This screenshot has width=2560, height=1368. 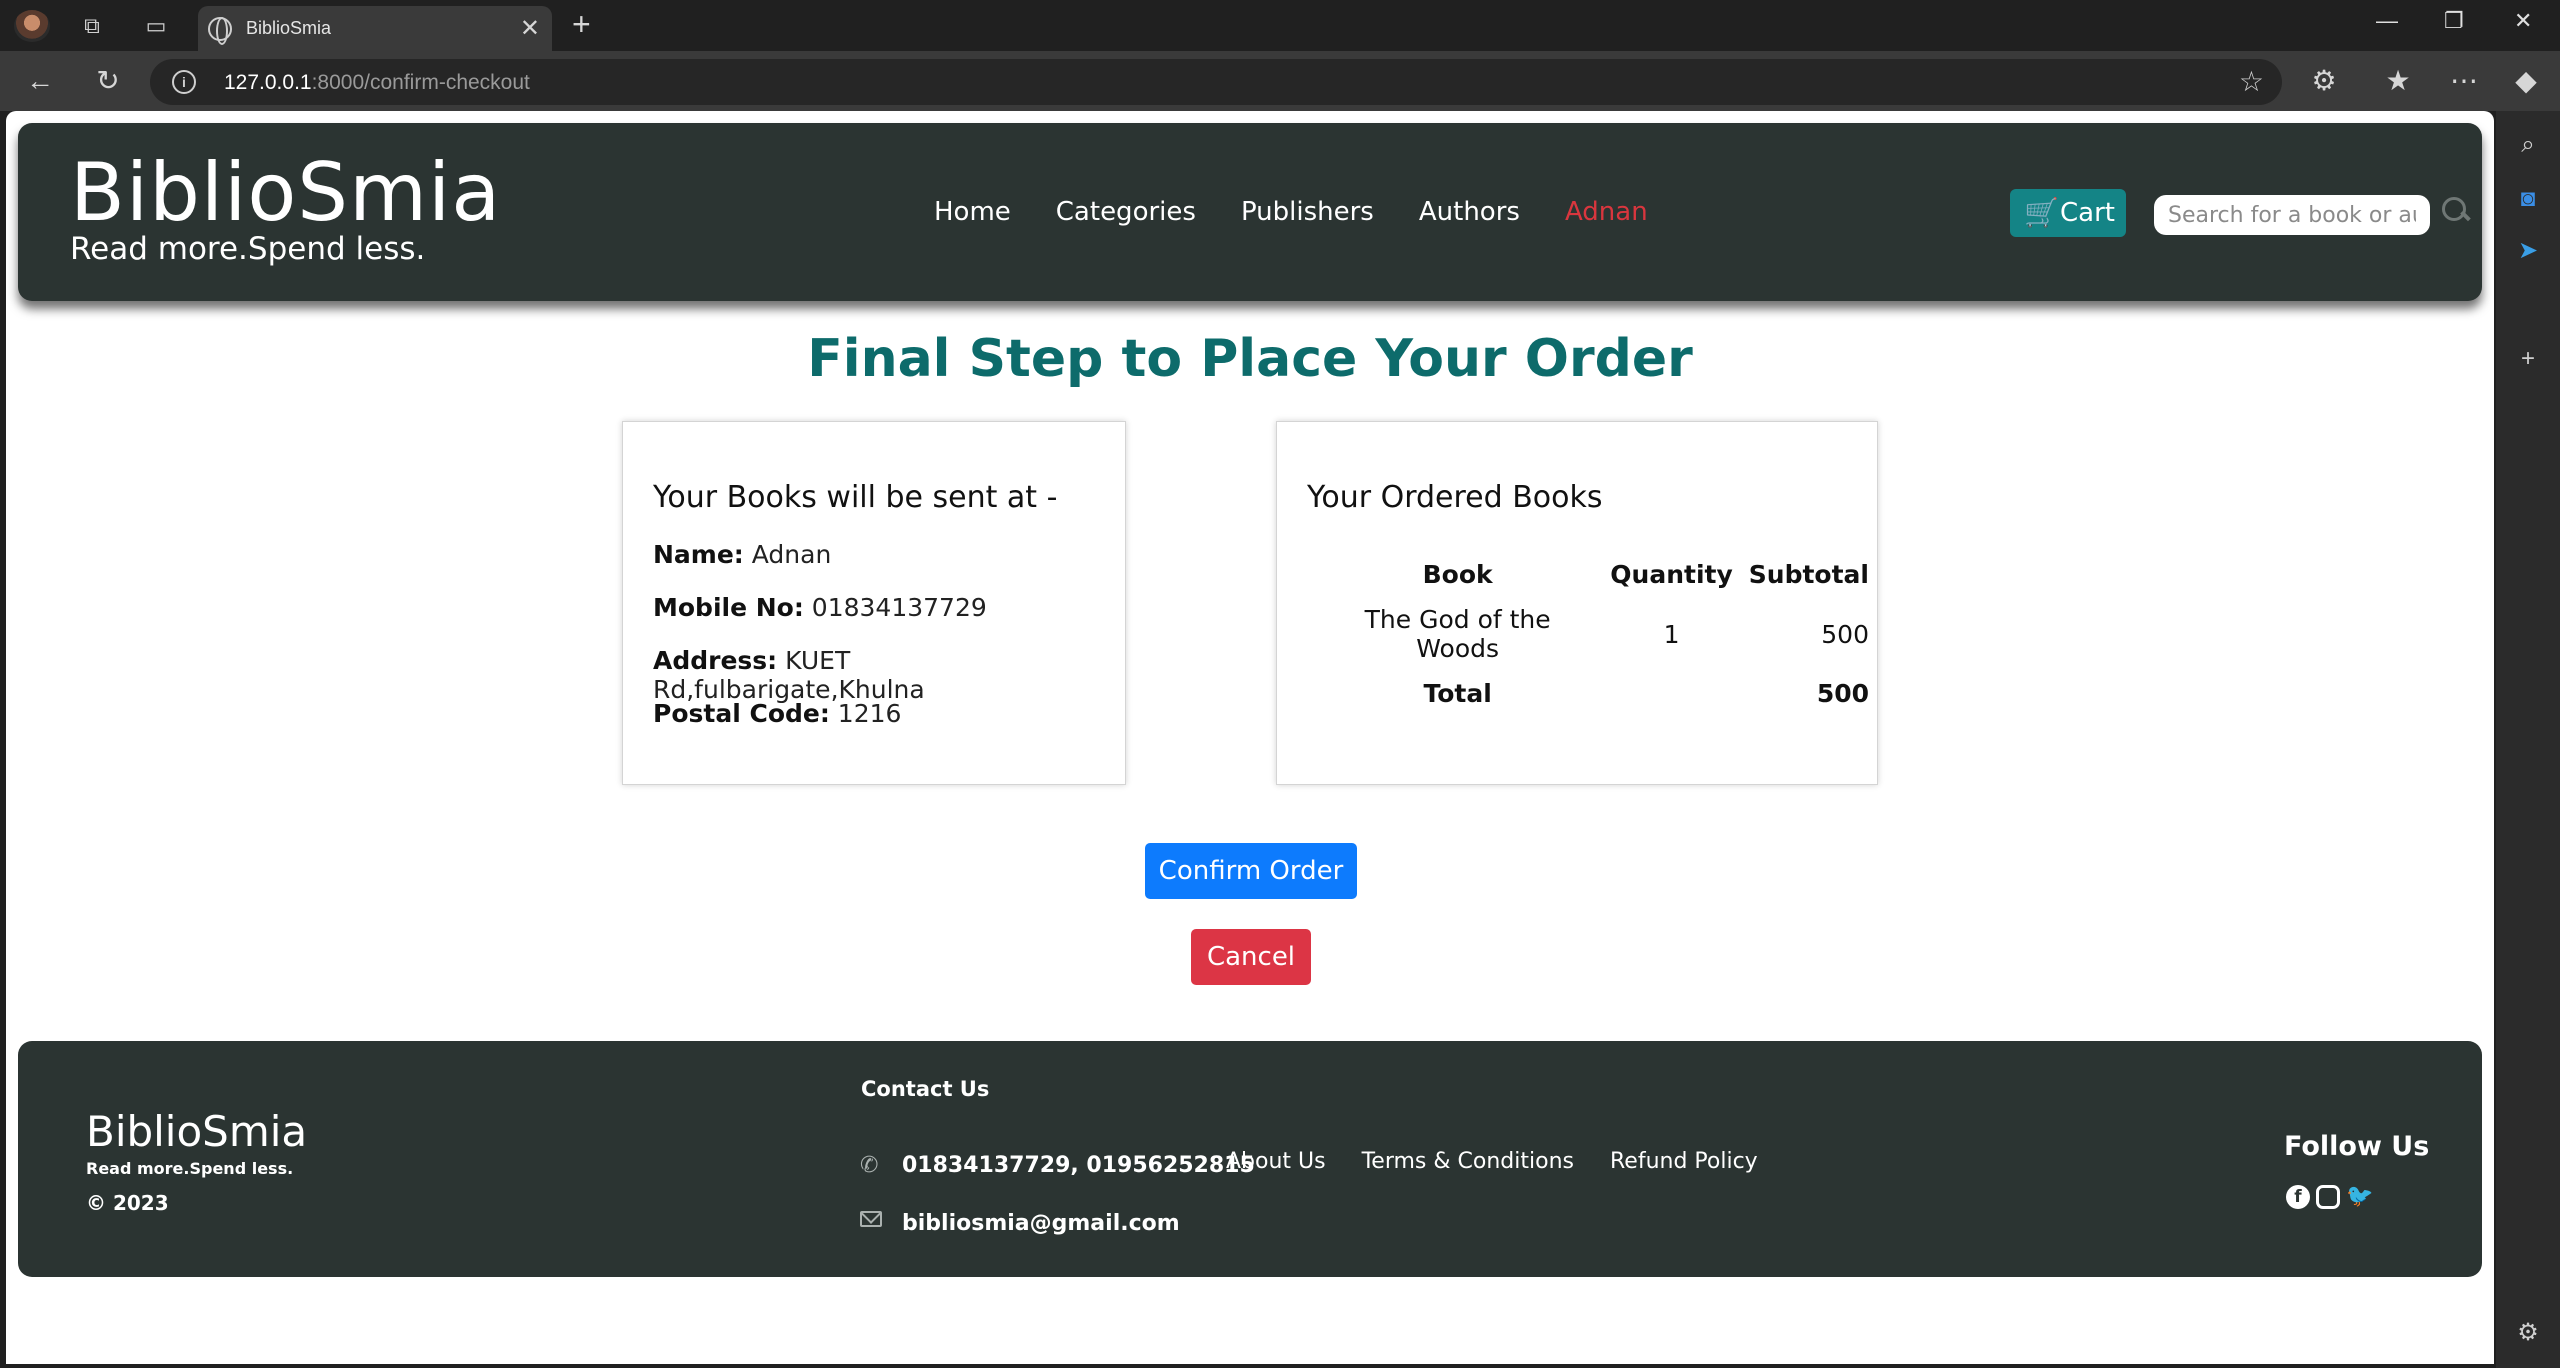 What do you see at coordinates (285, 193) in the screenshot?
I see `site-brand: BiblioSmia` at bounding box center [285, 193].